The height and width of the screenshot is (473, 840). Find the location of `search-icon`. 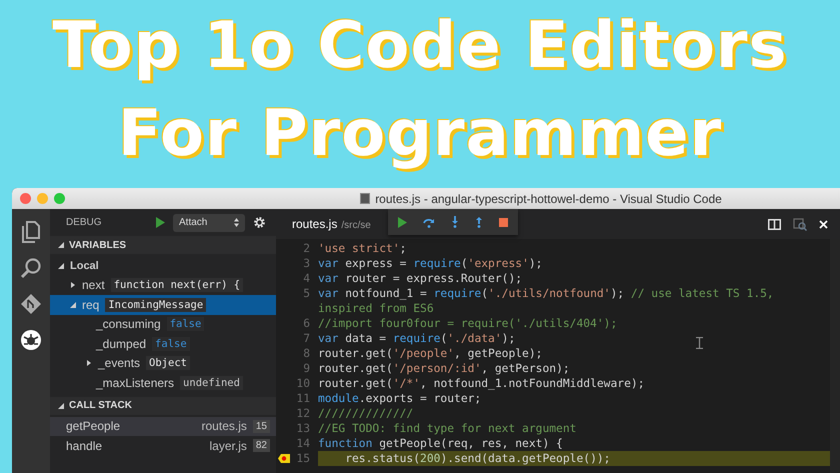

search-icon is located at coordinates (31, 268).